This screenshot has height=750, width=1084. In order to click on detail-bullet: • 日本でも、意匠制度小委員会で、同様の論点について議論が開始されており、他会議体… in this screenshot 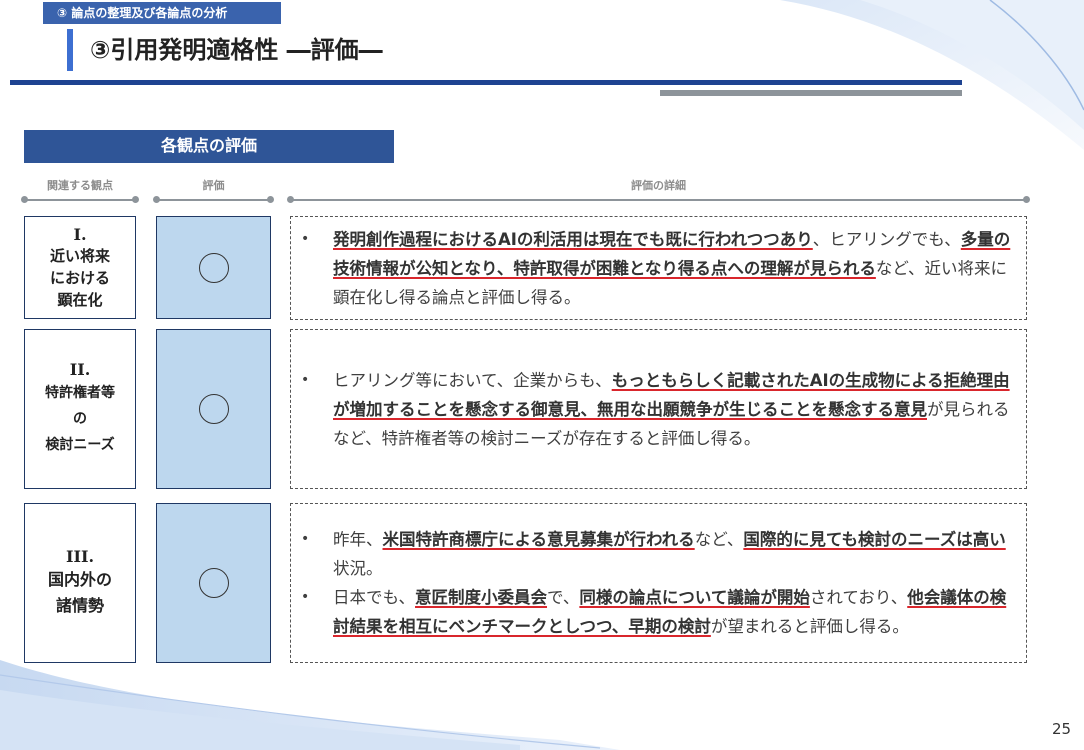, I will do `click(657, 612)`.